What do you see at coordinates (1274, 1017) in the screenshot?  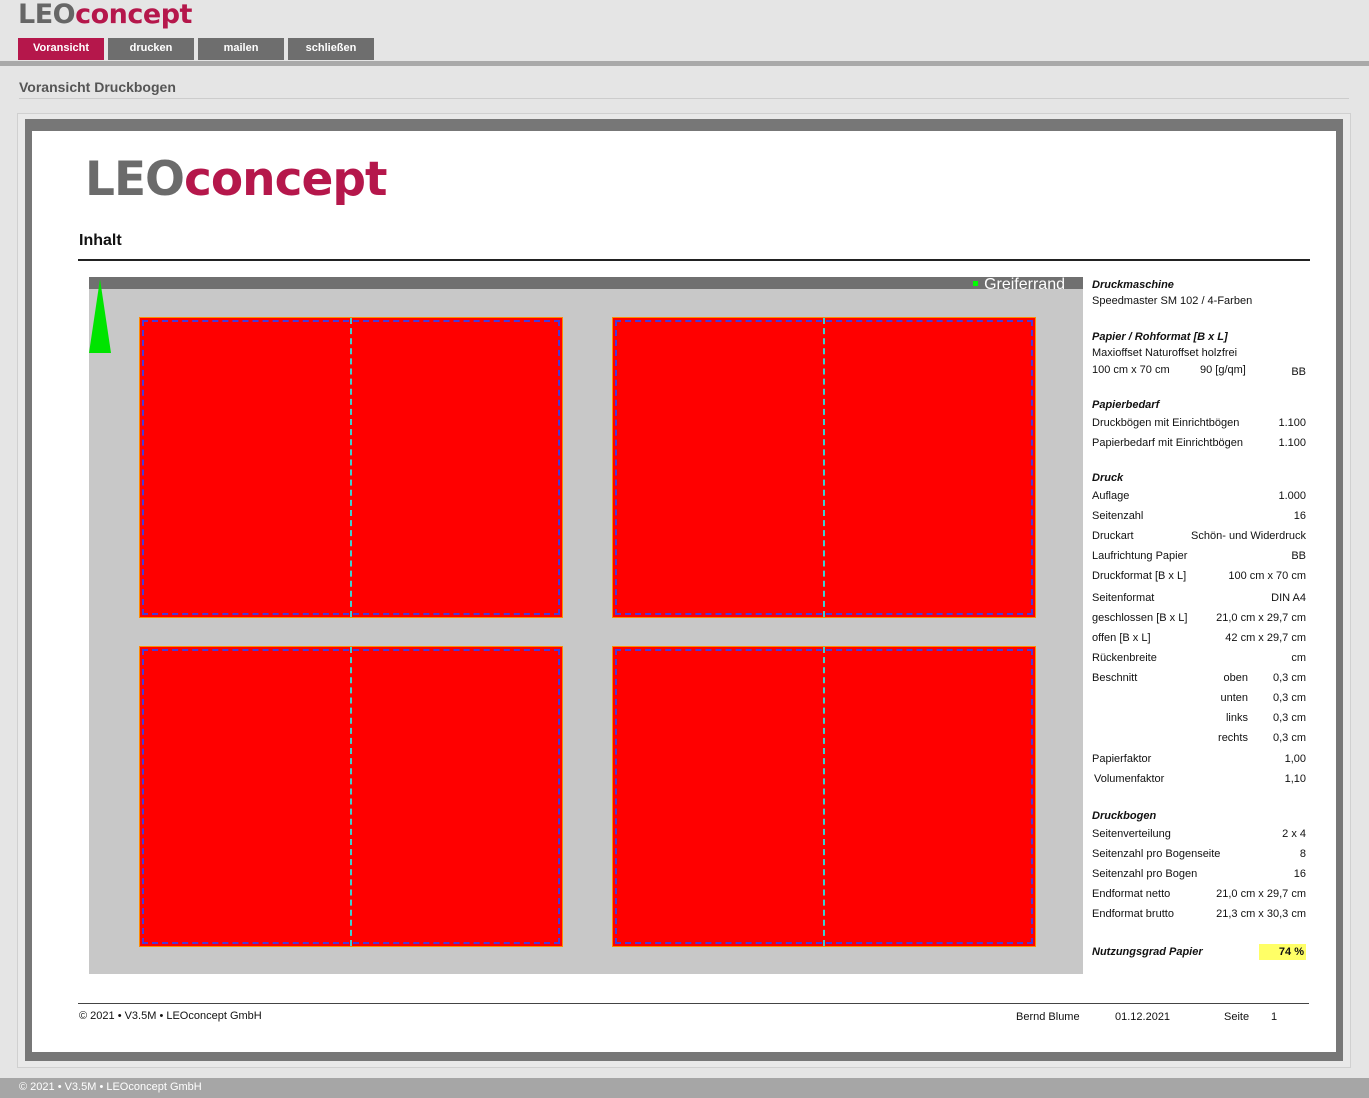 I see `doc-page-number: 1` at bounding box center [1274, 1017].